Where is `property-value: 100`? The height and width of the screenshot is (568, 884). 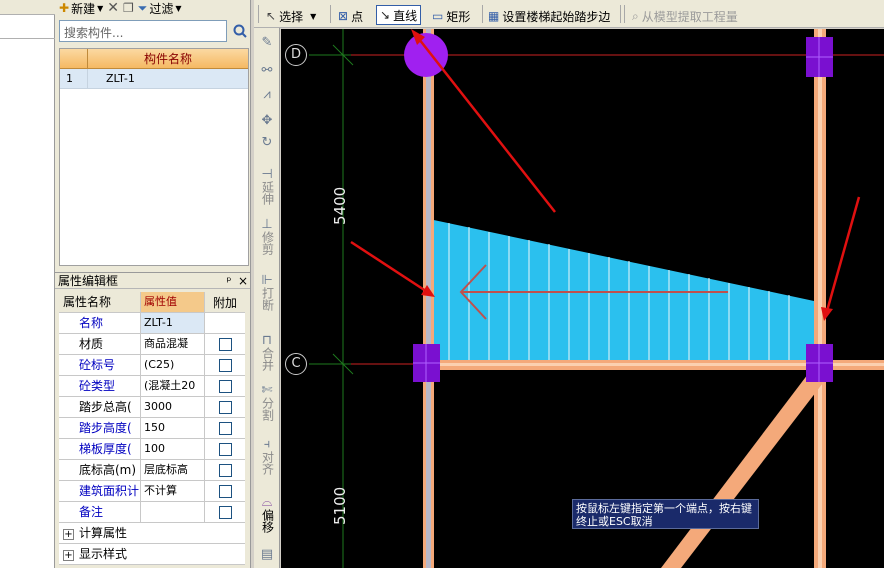
property-value: 100 is located at coordinates (173, 449).